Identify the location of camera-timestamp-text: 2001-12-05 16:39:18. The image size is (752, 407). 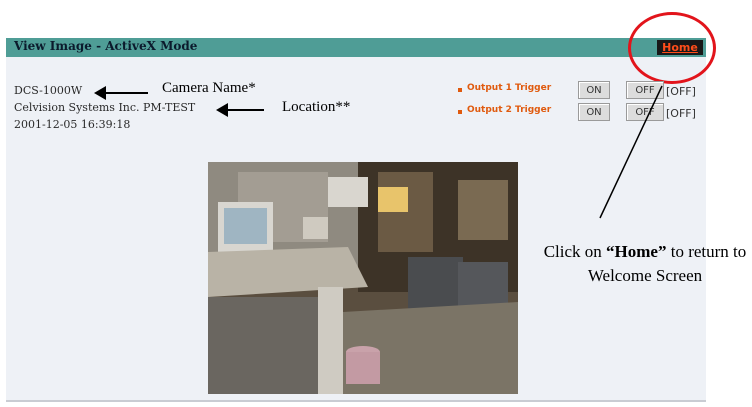
(72, 124).